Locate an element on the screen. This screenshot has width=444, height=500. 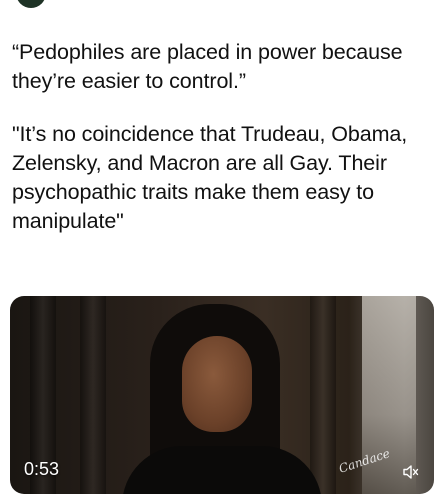
mute-button is located at coordinates (411, 472).